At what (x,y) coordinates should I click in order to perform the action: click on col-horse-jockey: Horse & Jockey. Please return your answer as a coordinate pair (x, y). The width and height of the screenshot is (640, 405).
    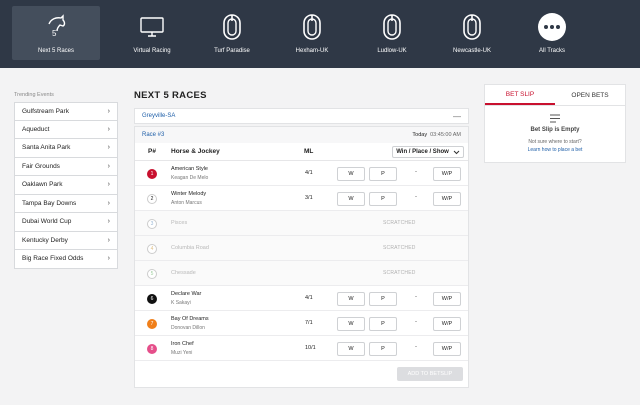
    Looking at the image, I should click on (195, 151).